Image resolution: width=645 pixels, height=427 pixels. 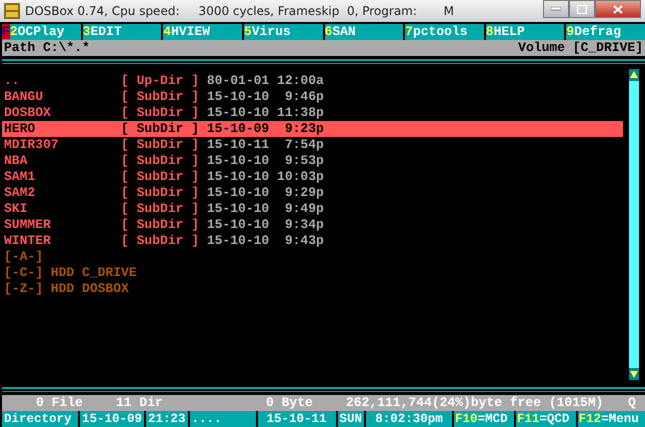 What do you see at coordinates (312, 129) in the screenshot?
I see `file-row: HERO [ SubDir ] 15-10-09 9:23p` at bounding box center [312, 129].